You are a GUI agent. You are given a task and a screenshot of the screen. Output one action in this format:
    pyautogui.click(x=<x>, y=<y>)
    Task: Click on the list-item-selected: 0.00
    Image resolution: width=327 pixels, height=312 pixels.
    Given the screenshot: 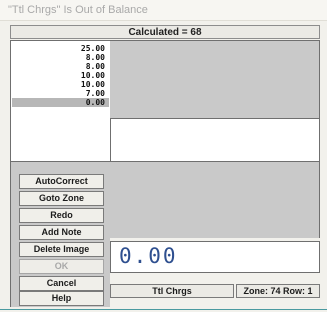 What is the action you would take?
    pyautogui.click(x=60, y=102)
    